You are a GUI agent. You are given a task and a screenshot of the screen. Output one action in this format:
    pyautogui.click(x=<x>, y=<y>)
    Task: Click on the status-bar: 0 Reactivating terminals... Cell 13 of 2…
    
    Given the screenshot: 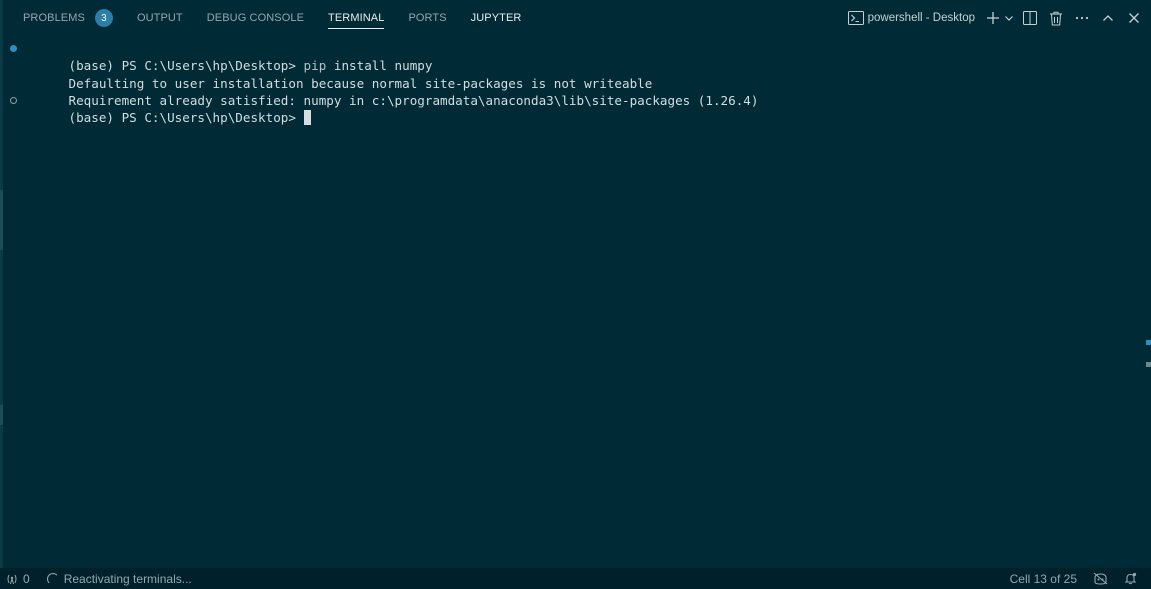 What is the action you would take?
    pyautogui.click(x=575, y=578)
    